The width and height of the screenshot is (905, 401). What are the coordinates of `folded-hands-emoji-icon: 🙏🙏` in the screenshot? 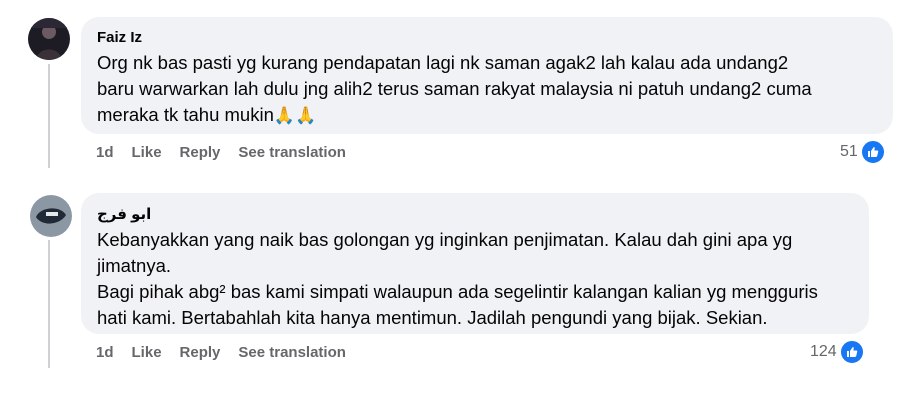 It's located at (295, 115).